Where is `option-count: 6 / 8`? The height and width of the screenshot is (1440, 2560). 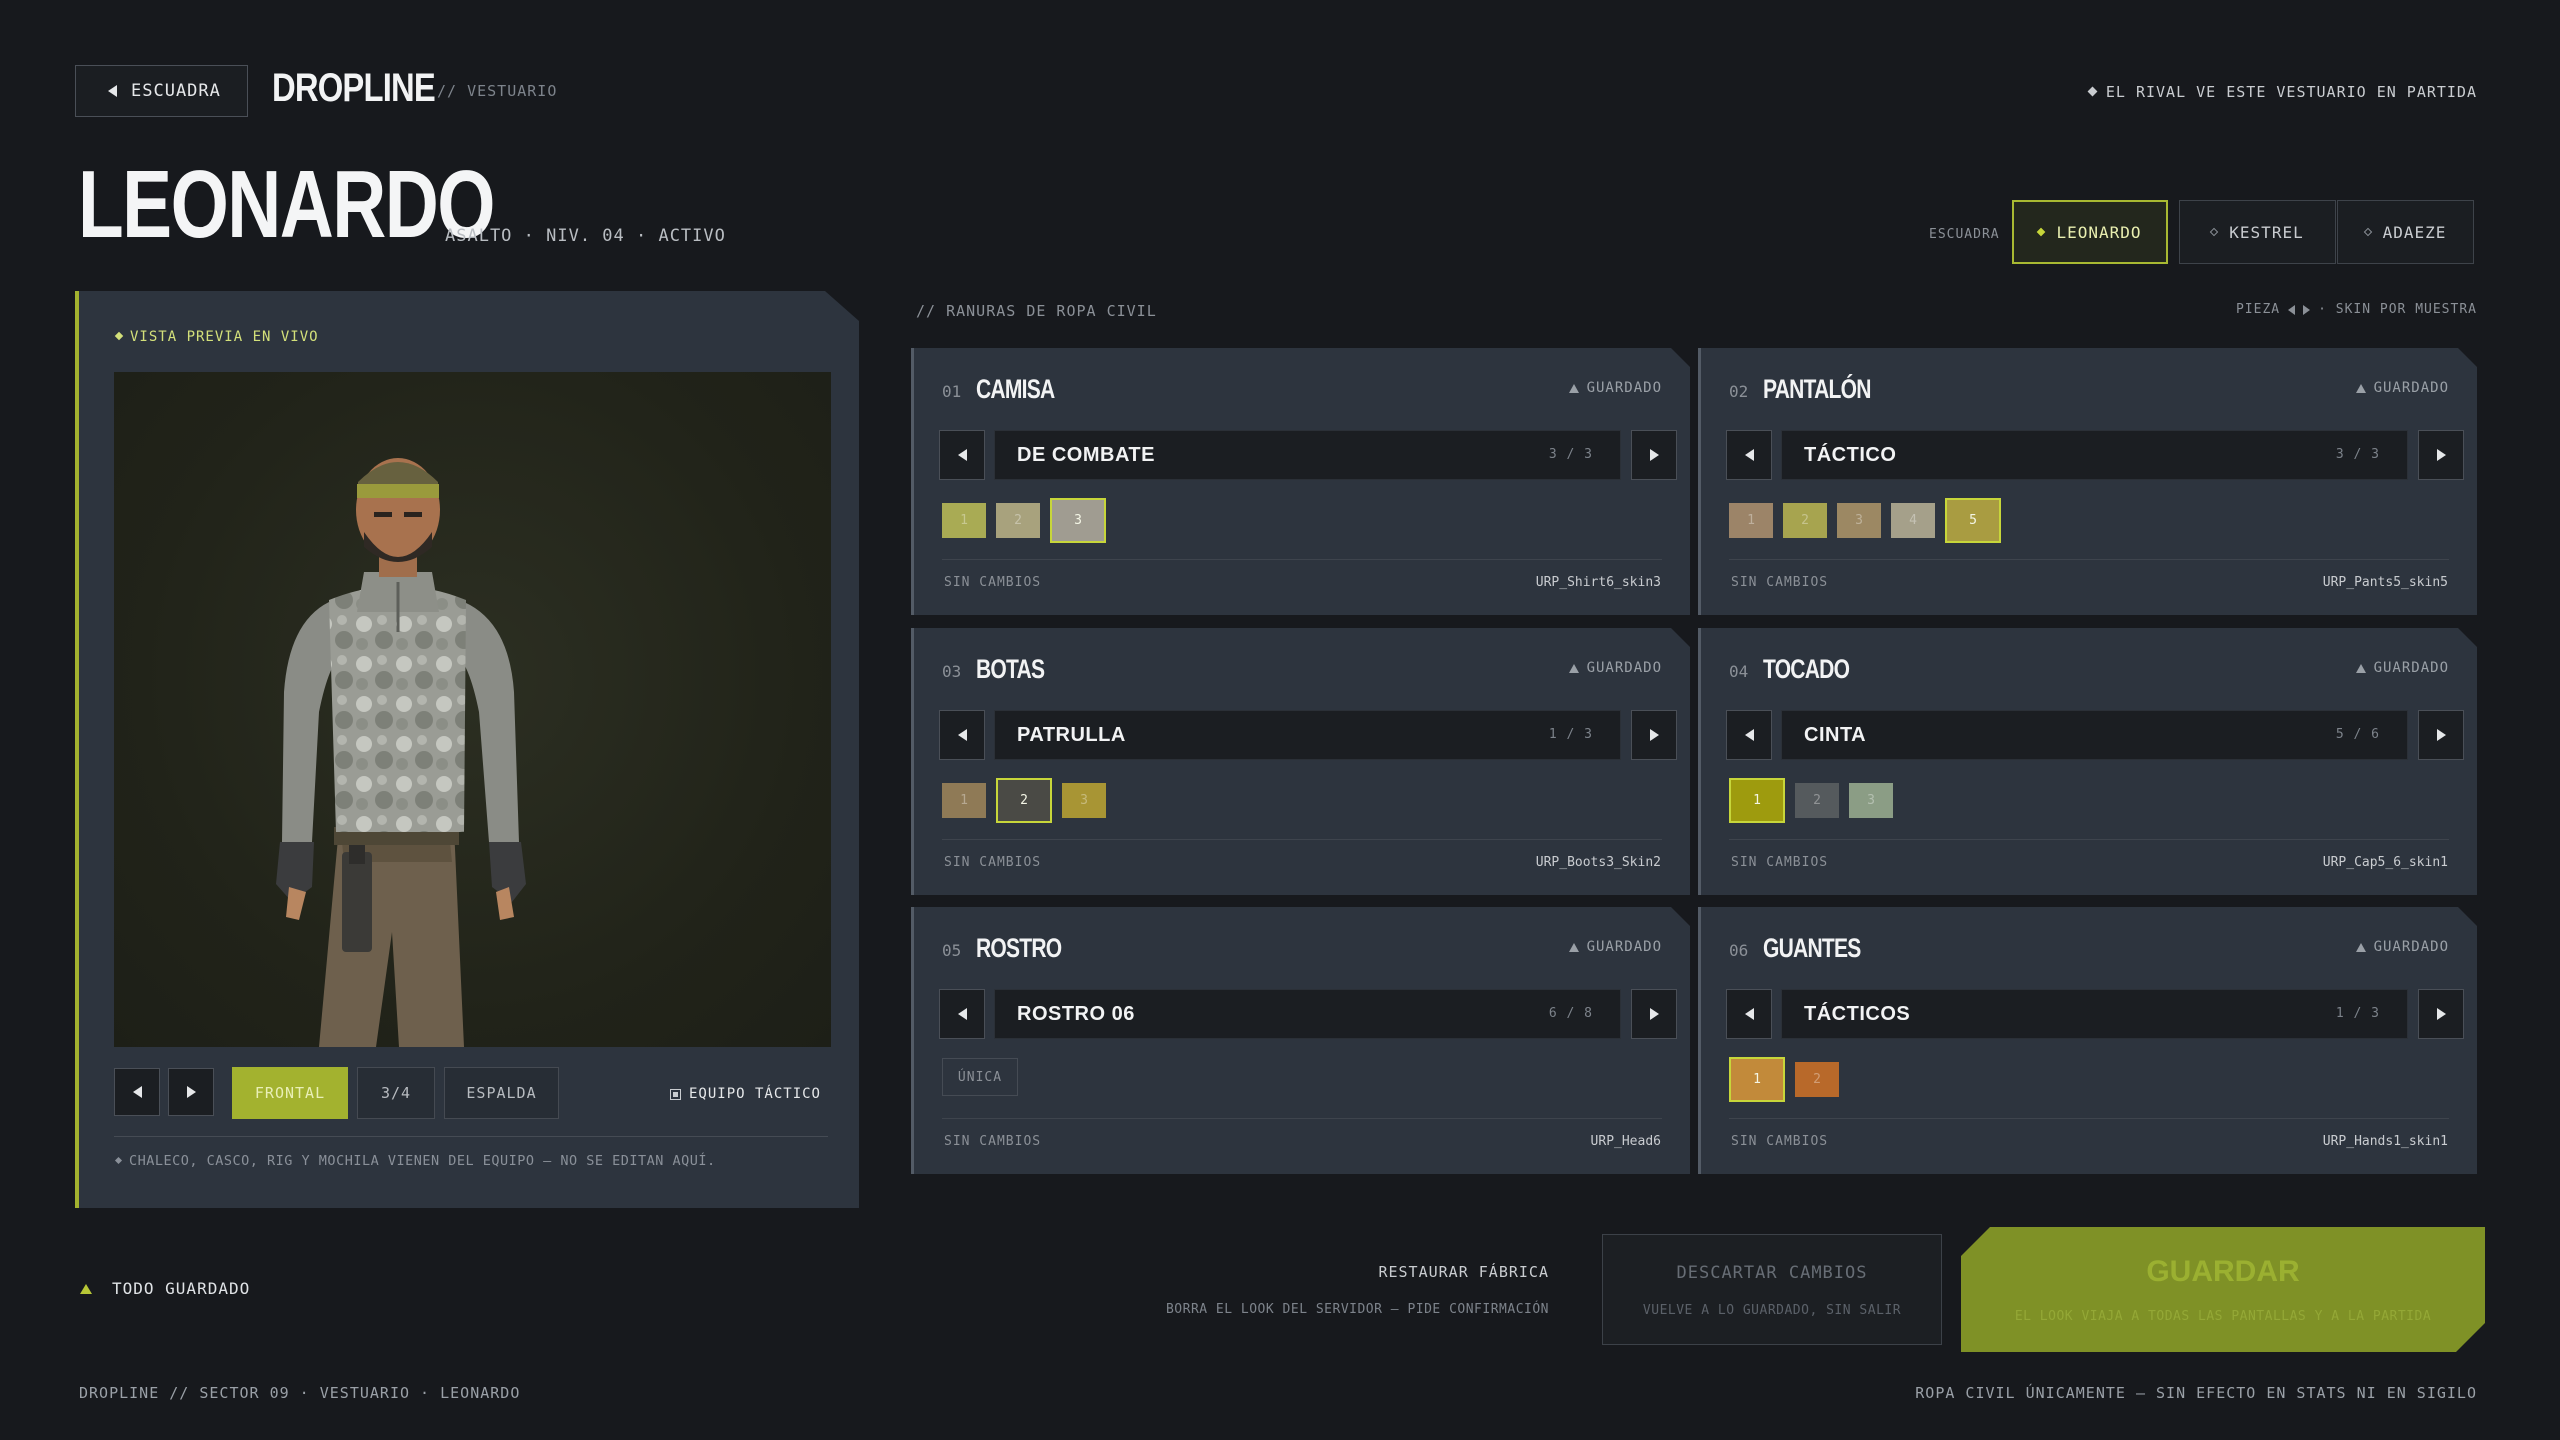 option-count: 6 / 8 is located at coordinates (1570, 1013).